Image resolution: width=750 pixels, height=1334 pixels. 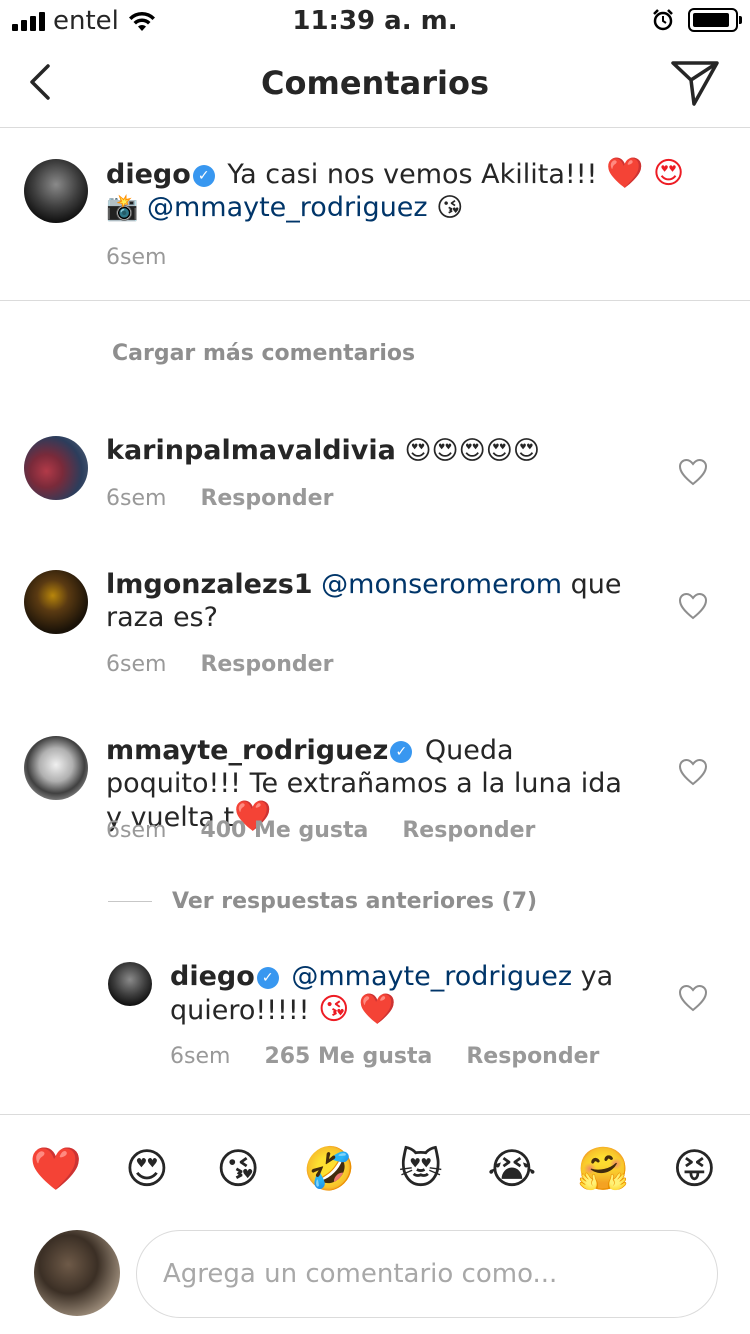 I want to click on emoji-heart-eyes-button: 😍, so click(x=147, y=1168).